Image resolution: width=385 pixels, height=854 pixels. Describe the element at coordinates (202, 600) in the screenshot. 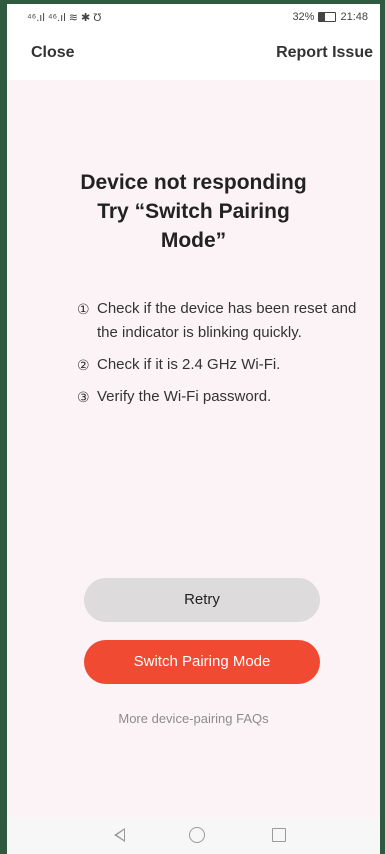

I see `retry-button: Retry` at that location.